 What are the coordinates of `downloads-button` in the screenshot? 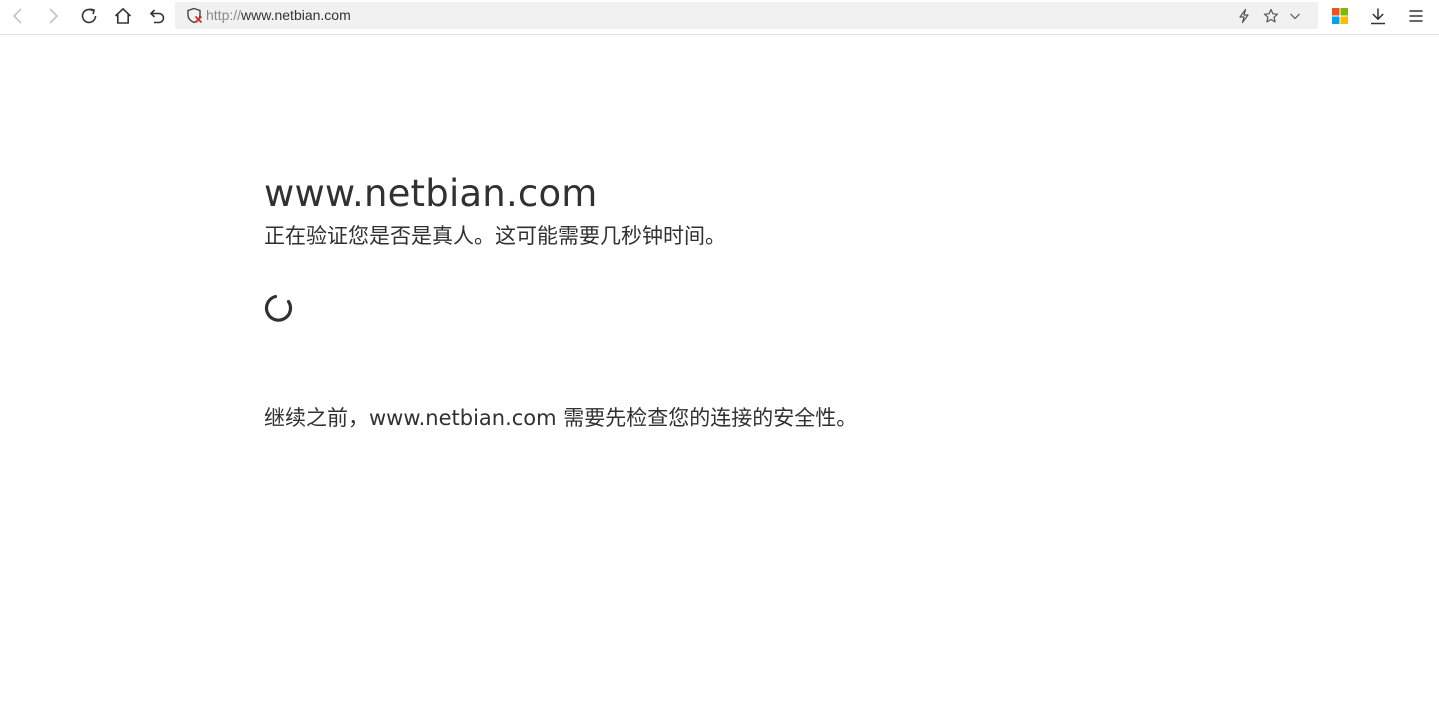 It's located at (1378, 16).